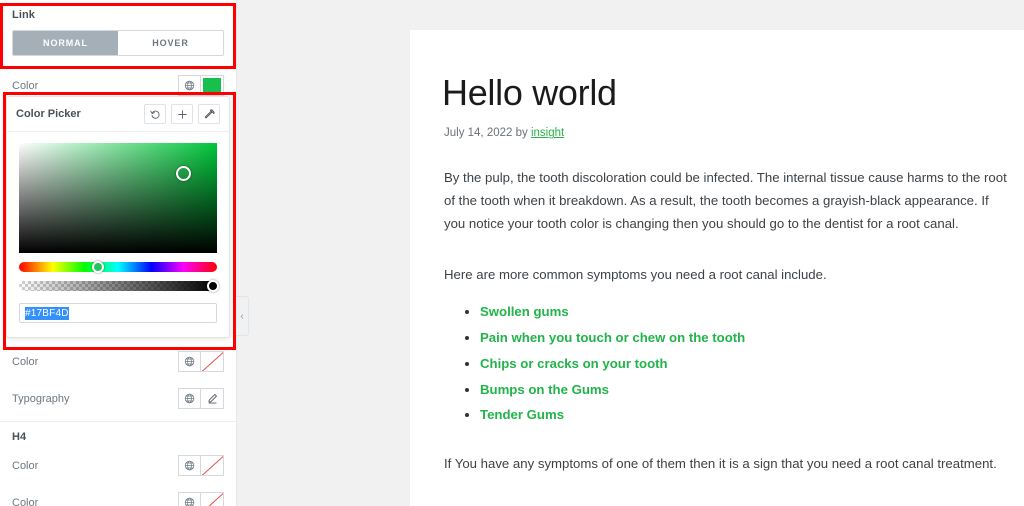  I want to click on tab-normal: NORMAL, so click(65, 43).